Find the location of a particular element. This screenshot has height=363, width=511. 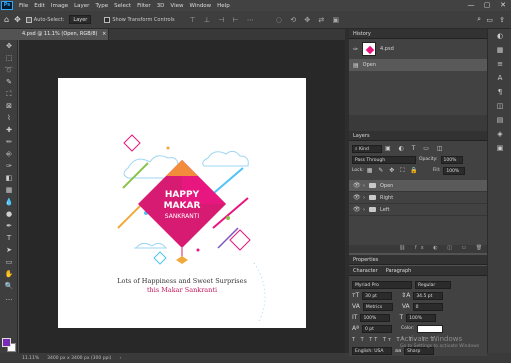

language-dropdown: English: USA is located at coordinates (372, 350).